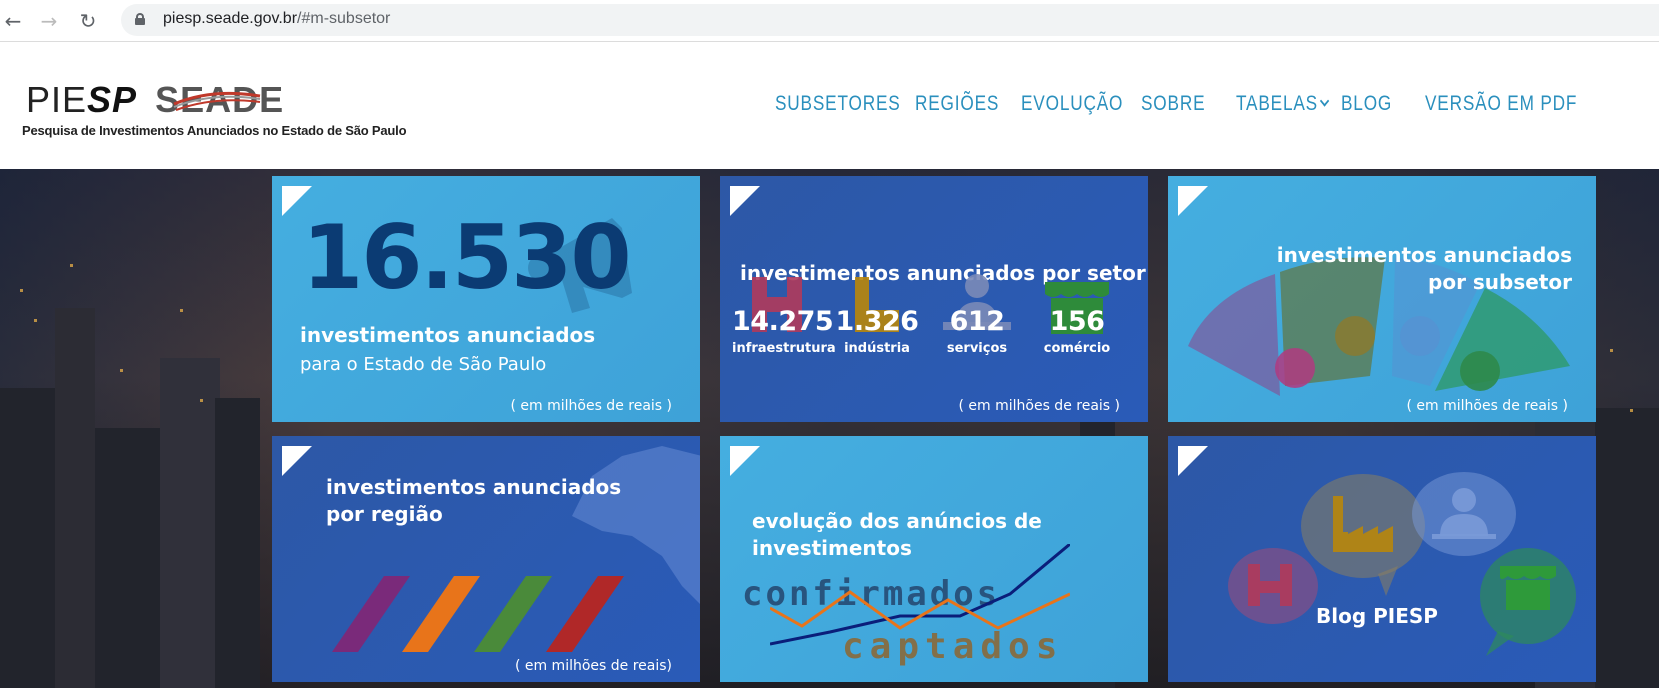 The height and width of the screenshot is (688, 1659). Describe the element at coordinates (1377, 616) in the screenshot. I see `blog-title: Blog PIESP` at that location.